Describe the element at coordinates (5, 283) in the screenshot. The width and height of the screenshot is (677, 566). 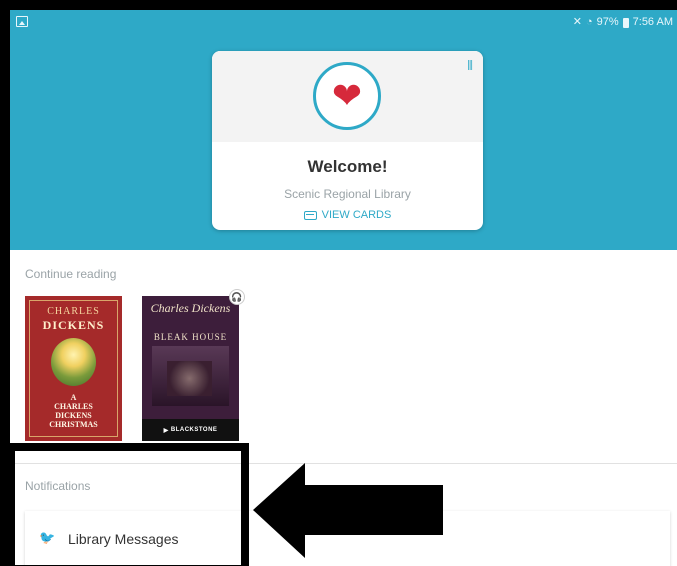
I see `left-border` at that location.